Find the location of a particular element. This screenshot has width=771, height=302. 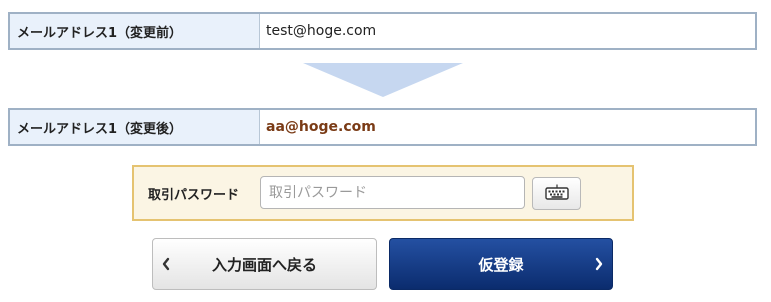

password-label: 取引パスワード is located at coordinates (194, 195).